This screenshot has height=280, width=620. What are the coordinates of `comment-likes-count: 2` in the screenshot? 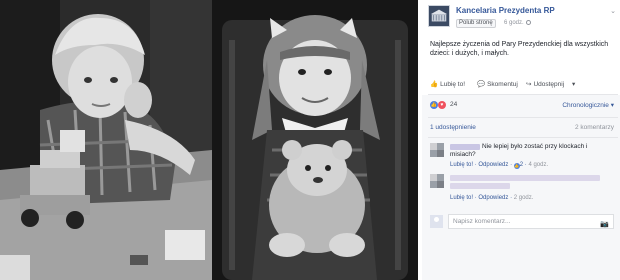 It's located at (521, 165).